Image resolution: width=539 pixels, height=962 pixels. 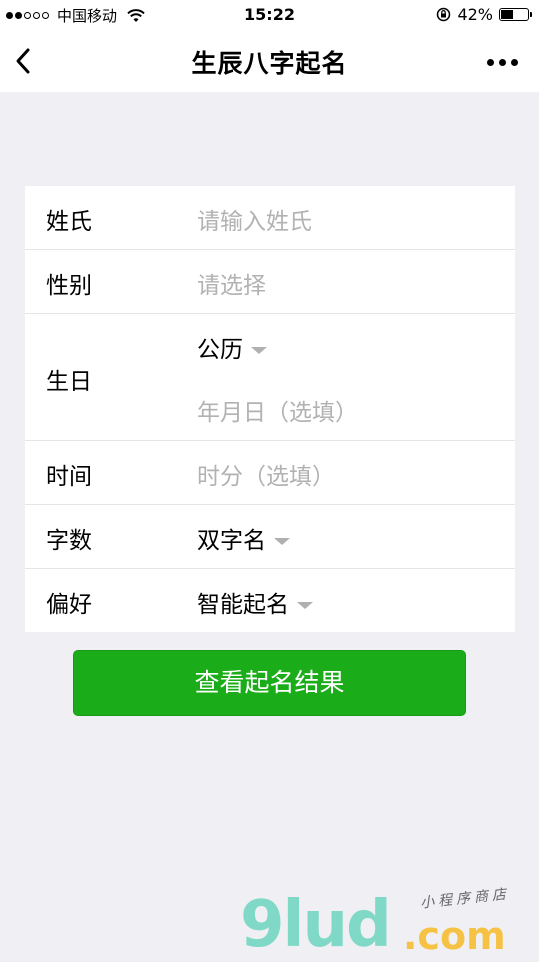 I want to click on name-length-select: 双字名, so click(x=243, y=538).